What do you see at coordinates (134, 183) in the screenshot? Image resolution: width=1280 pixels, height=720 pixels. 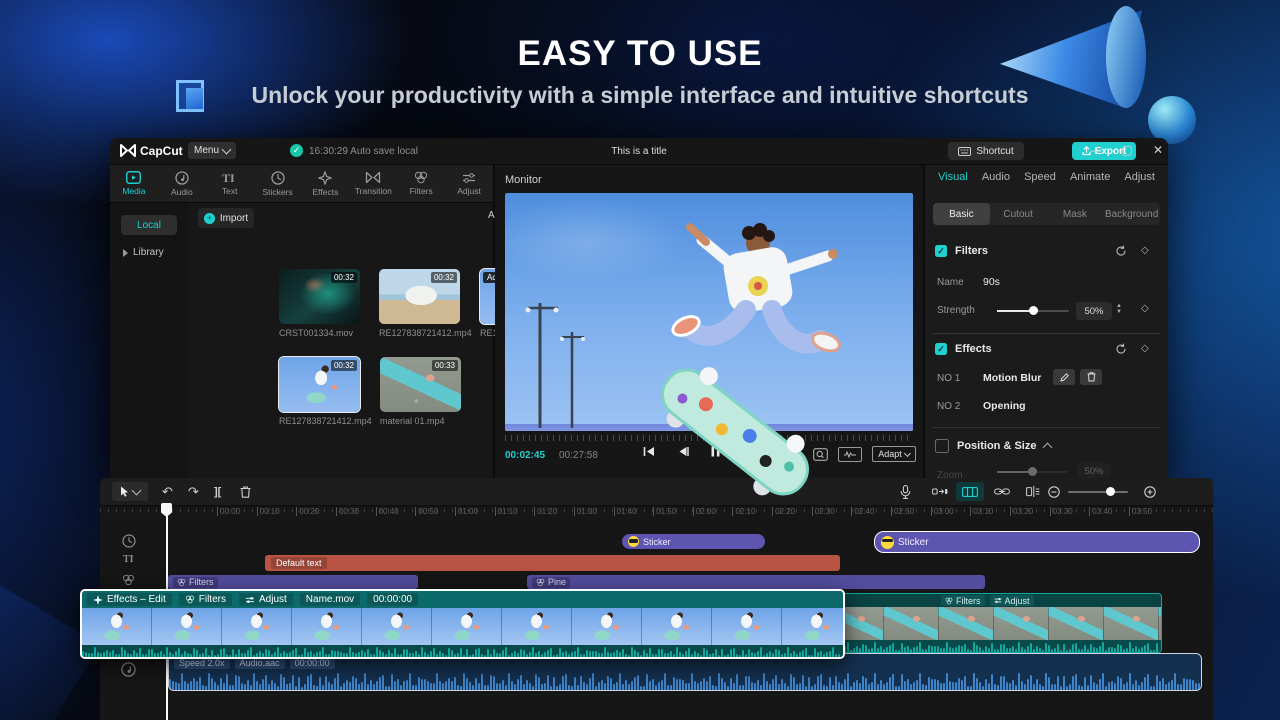 I see `tab-media: Media` at bounding box center [134, 183].